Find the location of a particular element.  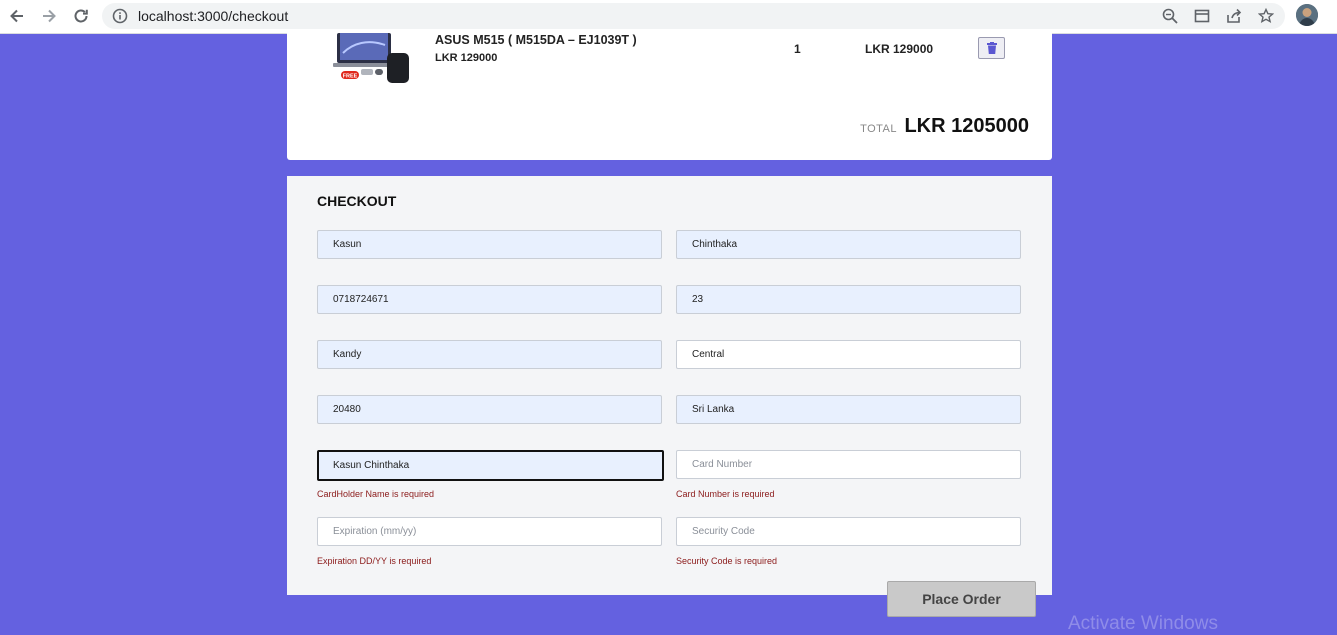

postal-code-input is located at coordinates (489, 409).